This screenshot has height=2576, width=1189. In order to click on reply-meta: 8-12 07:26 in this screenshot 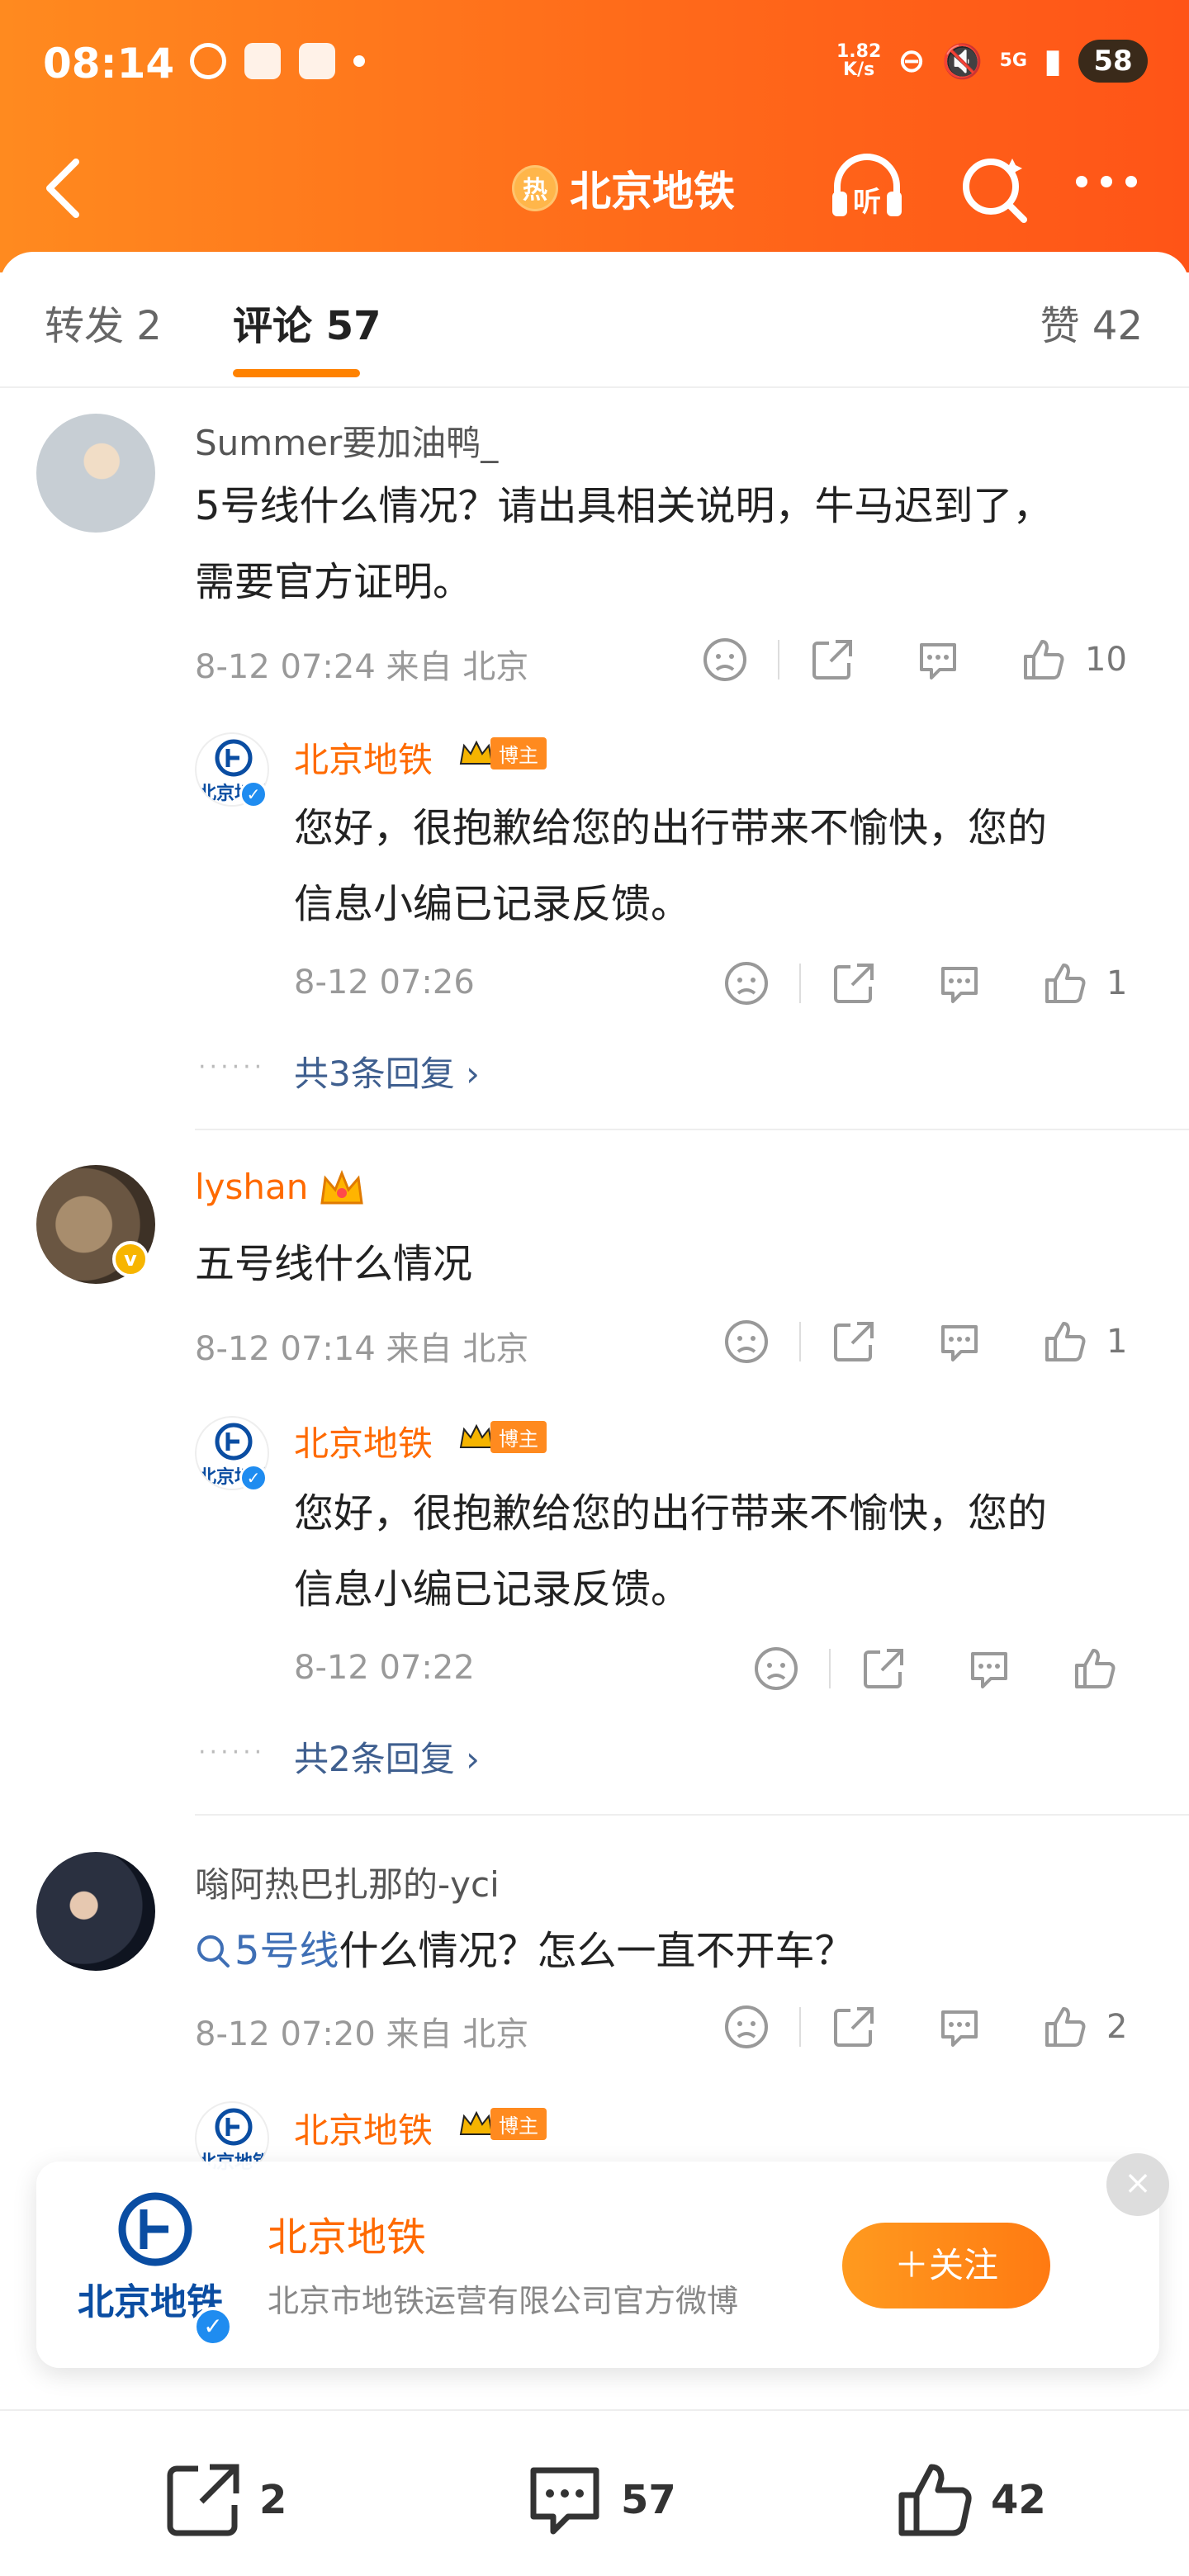, I will do `click(384, 983)`.